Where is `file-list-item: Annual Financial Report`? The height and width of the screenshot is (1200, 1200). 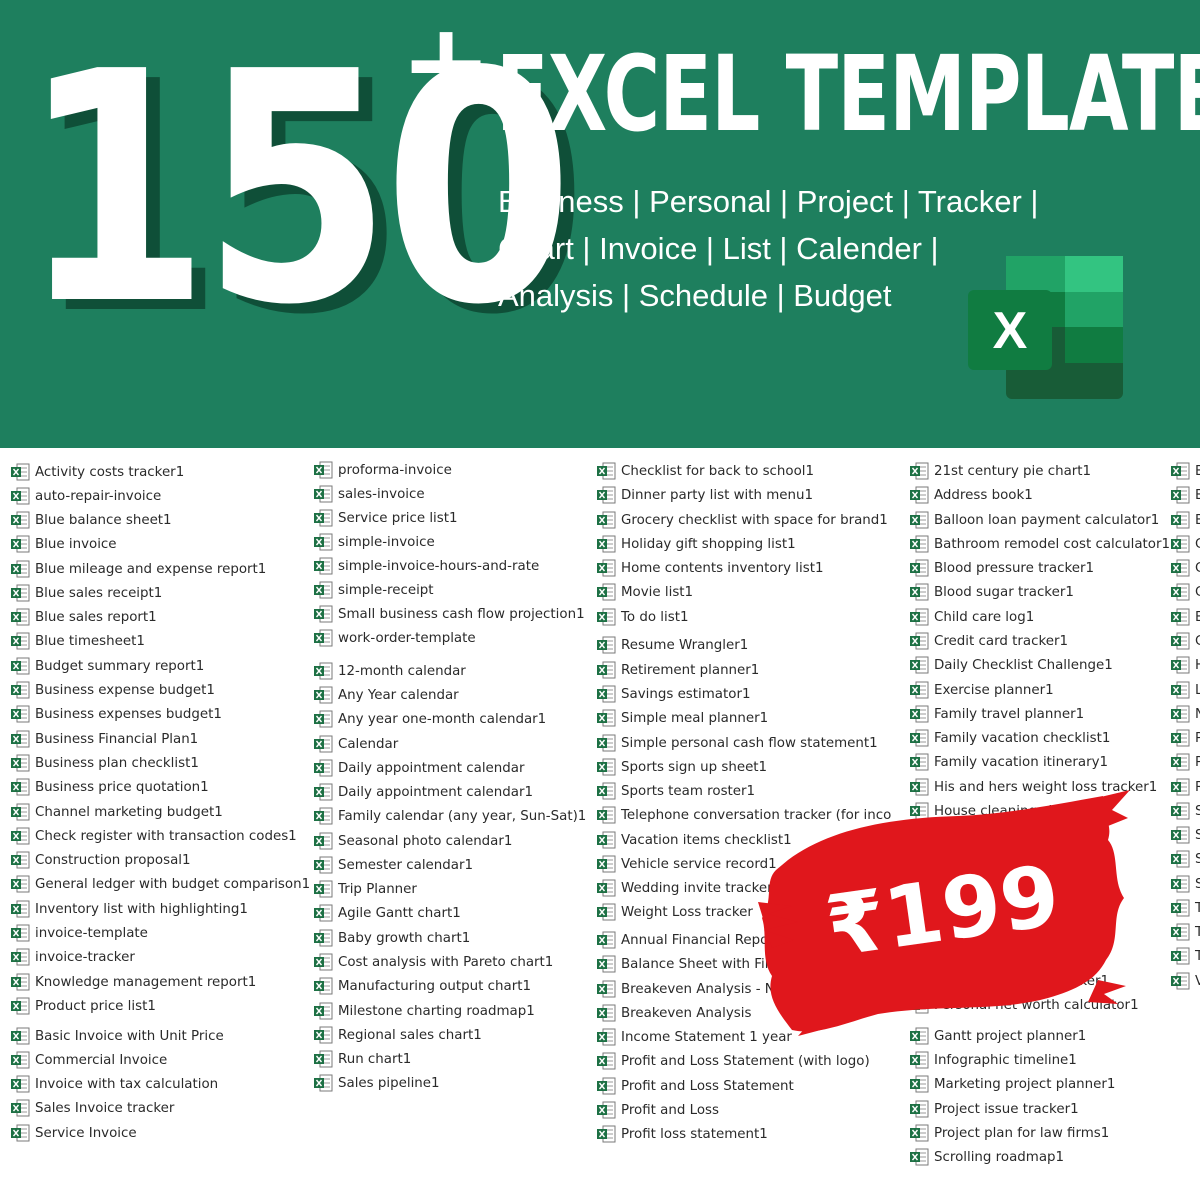
file-list-item: Annual Financial Report is located at coordinates (687, 940).